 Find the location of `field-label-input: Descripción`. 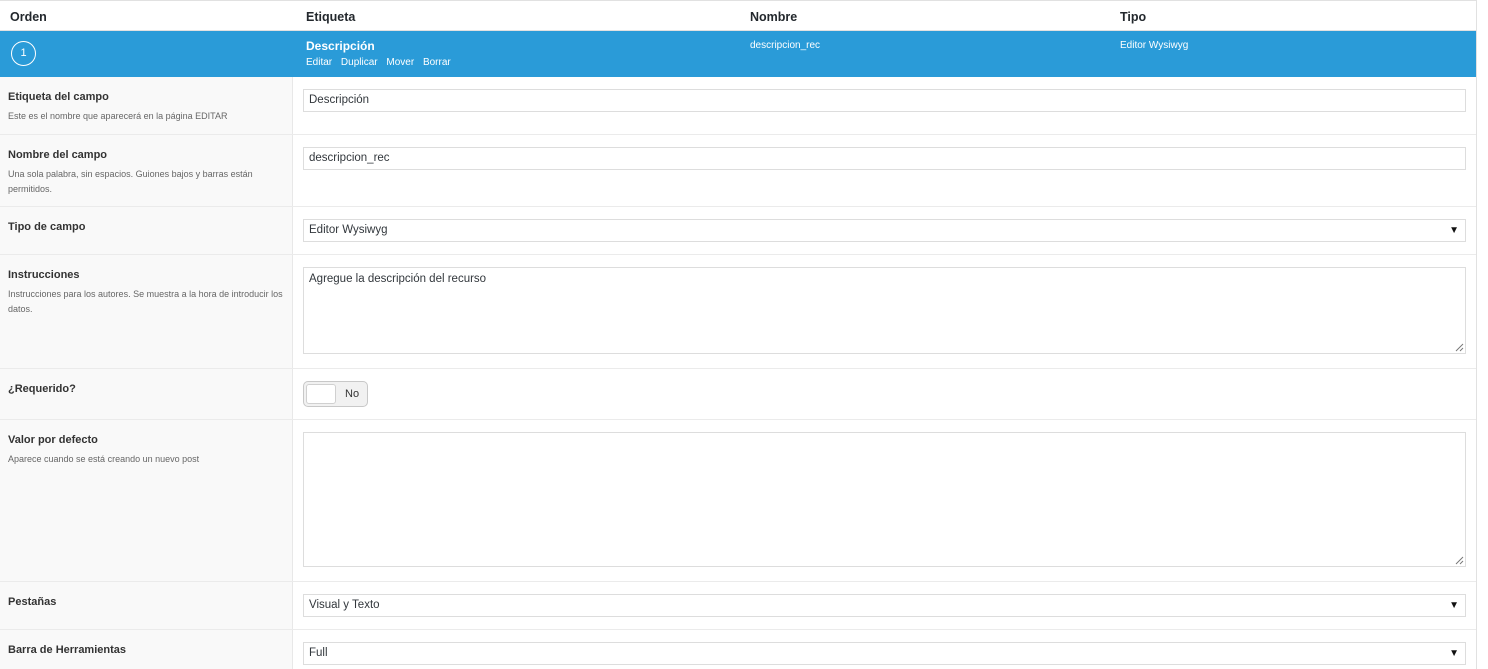

field-label-input: Descripción is located at coordinates (884, 100).